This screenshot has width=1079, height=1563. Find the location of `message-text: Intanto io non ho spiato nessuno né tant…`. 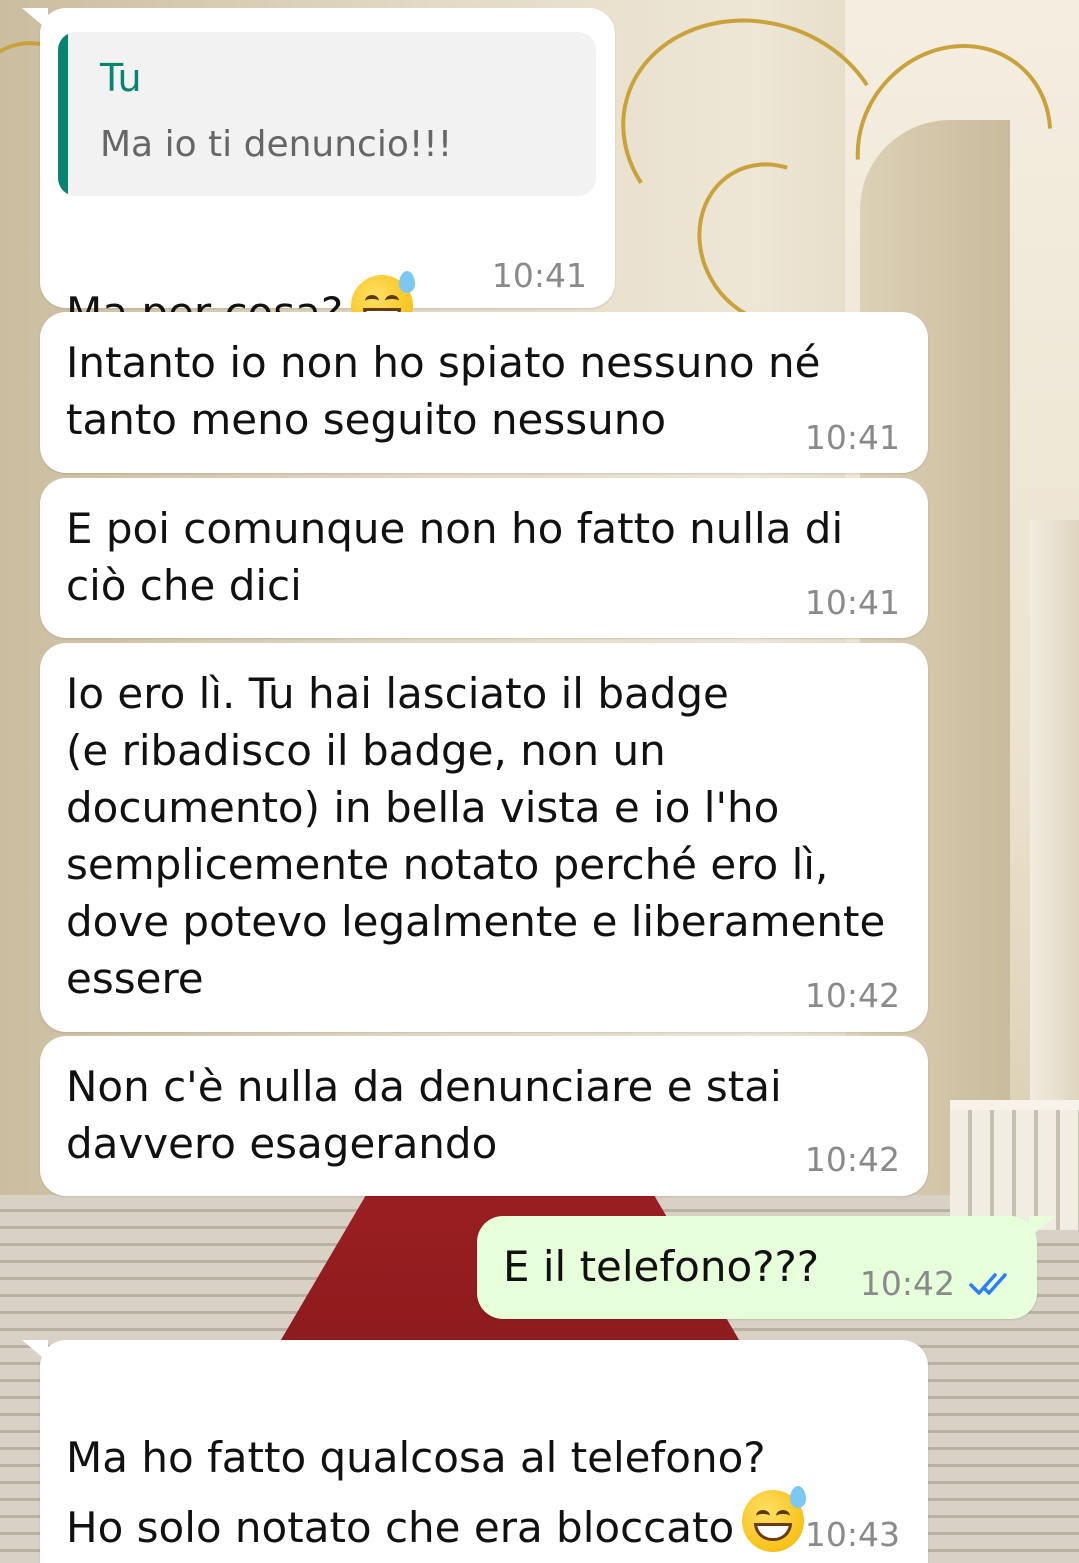

message-text: Intanto io non ho spiato nessuno né tant… is located at coordinates (443, 391).